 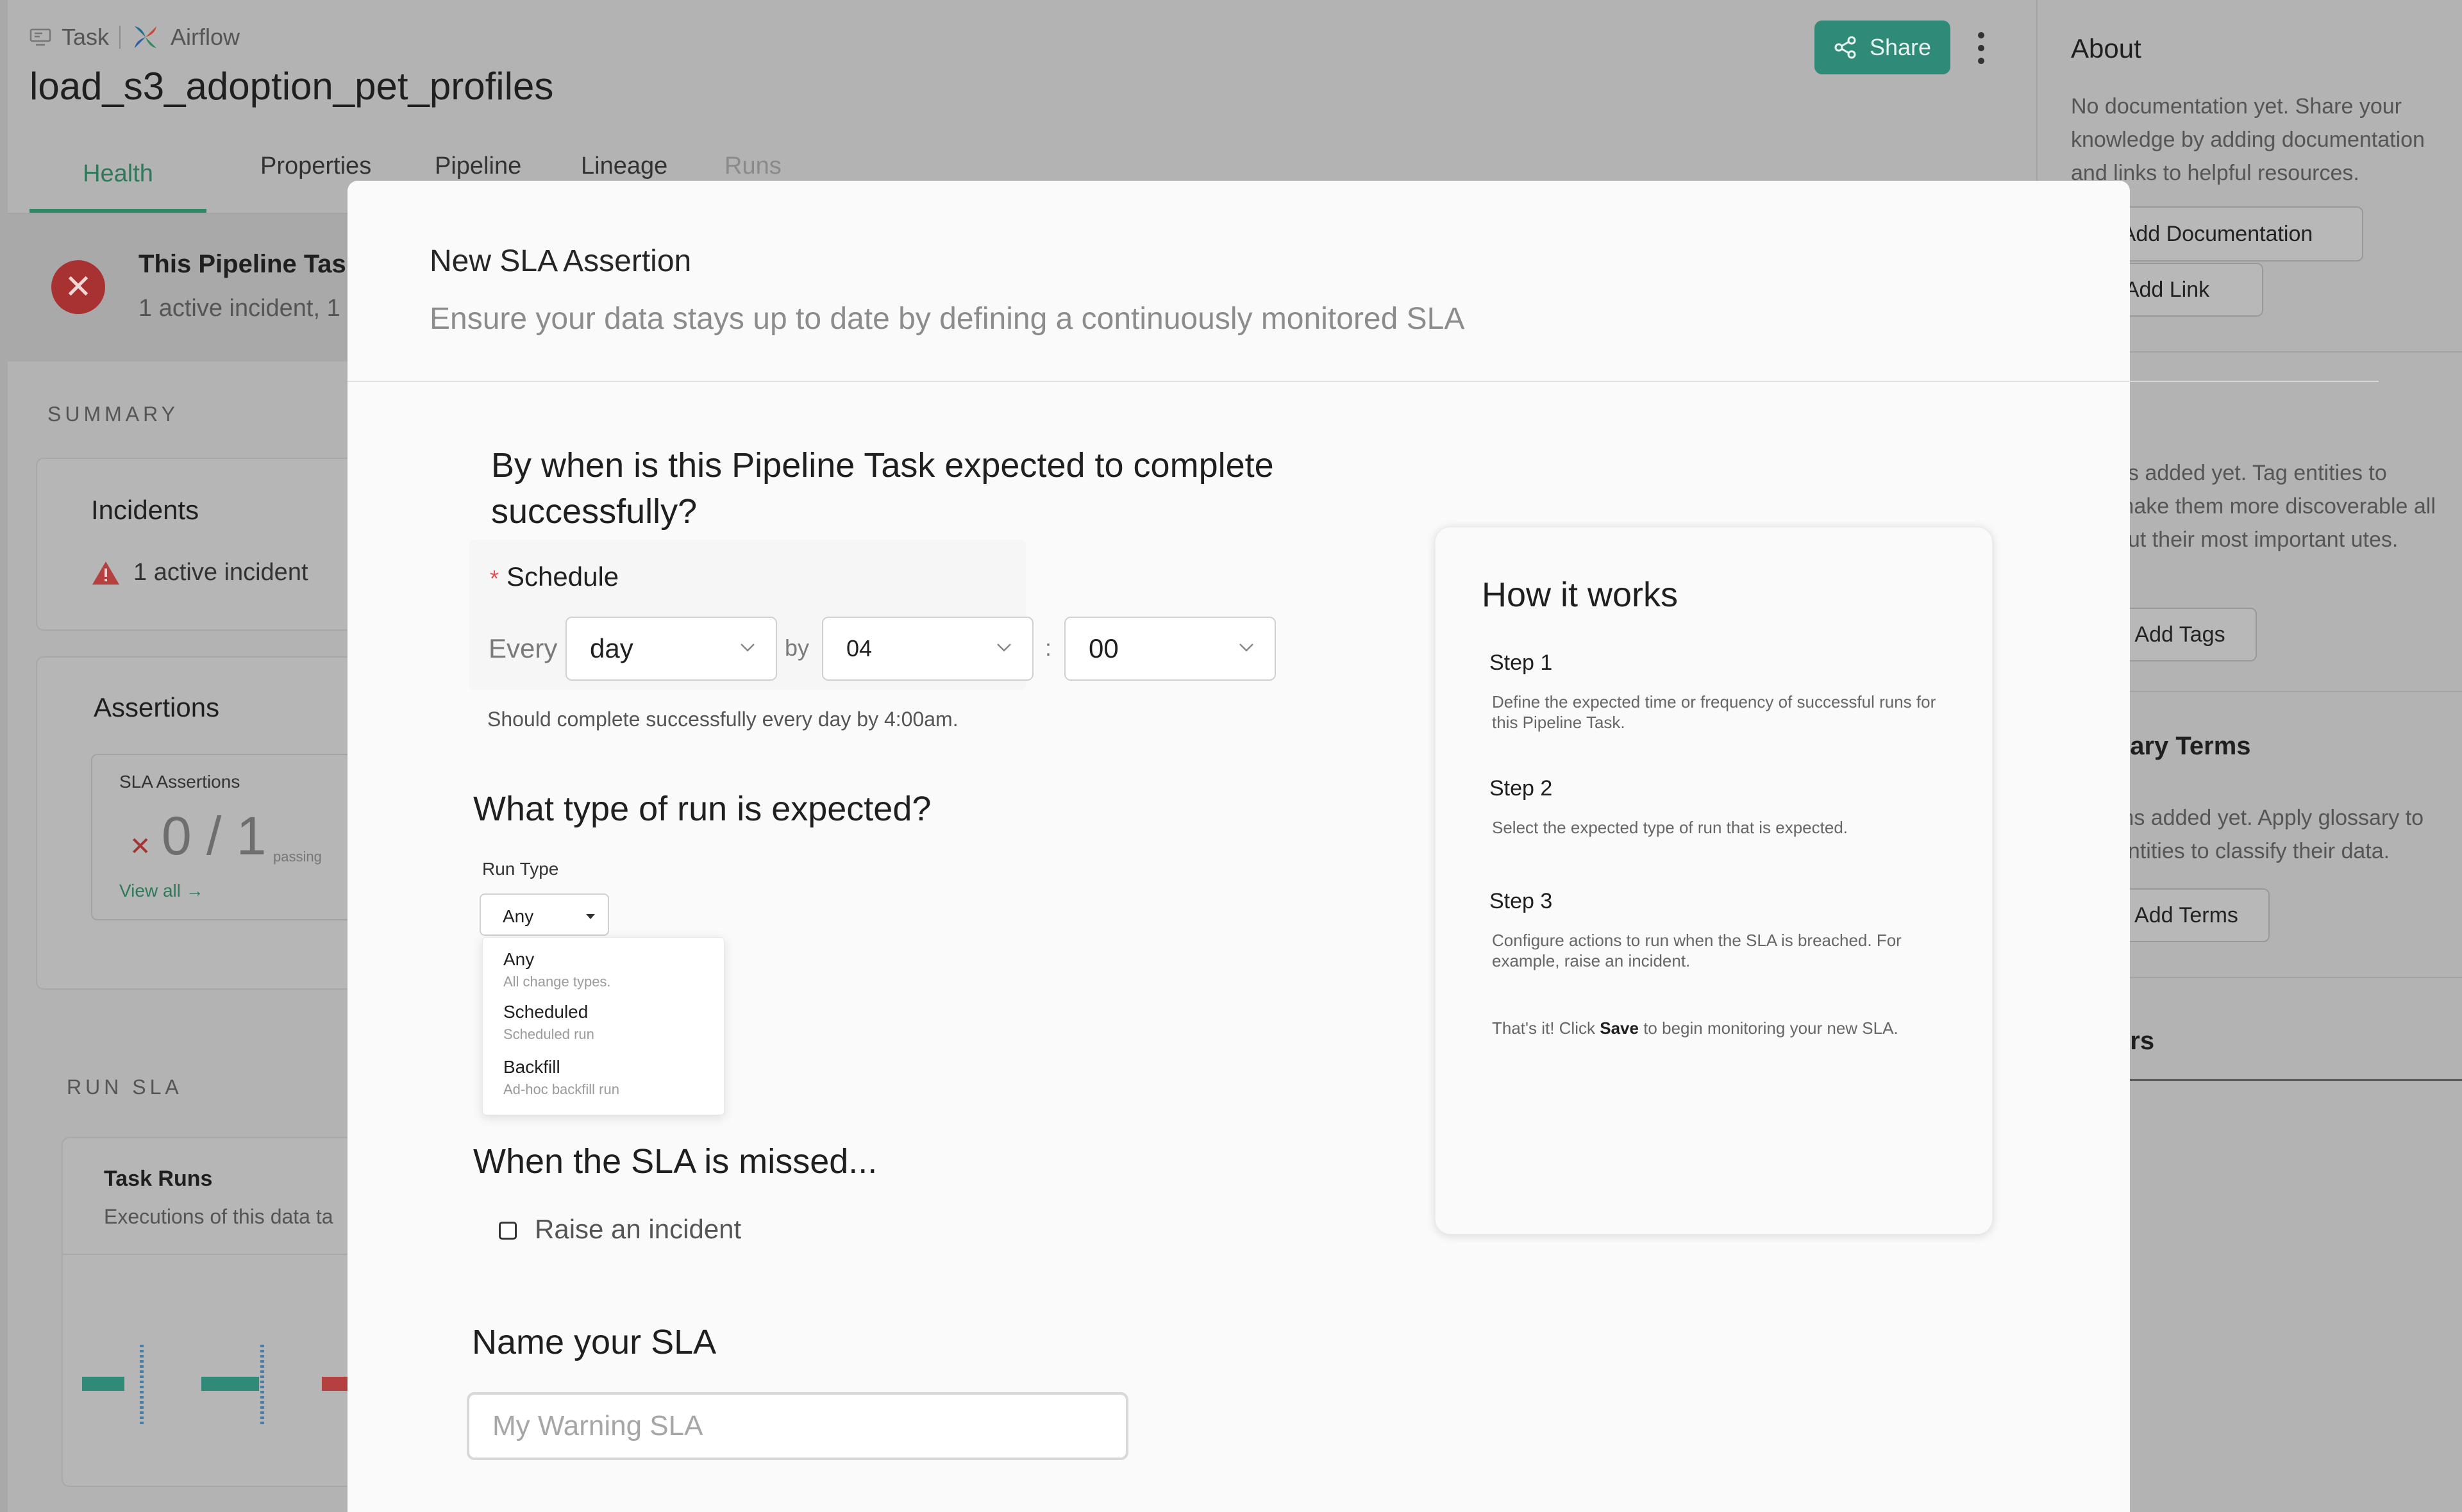 What do you see at coordinates (531, 1067) in the screenshot?
I see `option-title: Backfill` at bounding box center [531, 1067].